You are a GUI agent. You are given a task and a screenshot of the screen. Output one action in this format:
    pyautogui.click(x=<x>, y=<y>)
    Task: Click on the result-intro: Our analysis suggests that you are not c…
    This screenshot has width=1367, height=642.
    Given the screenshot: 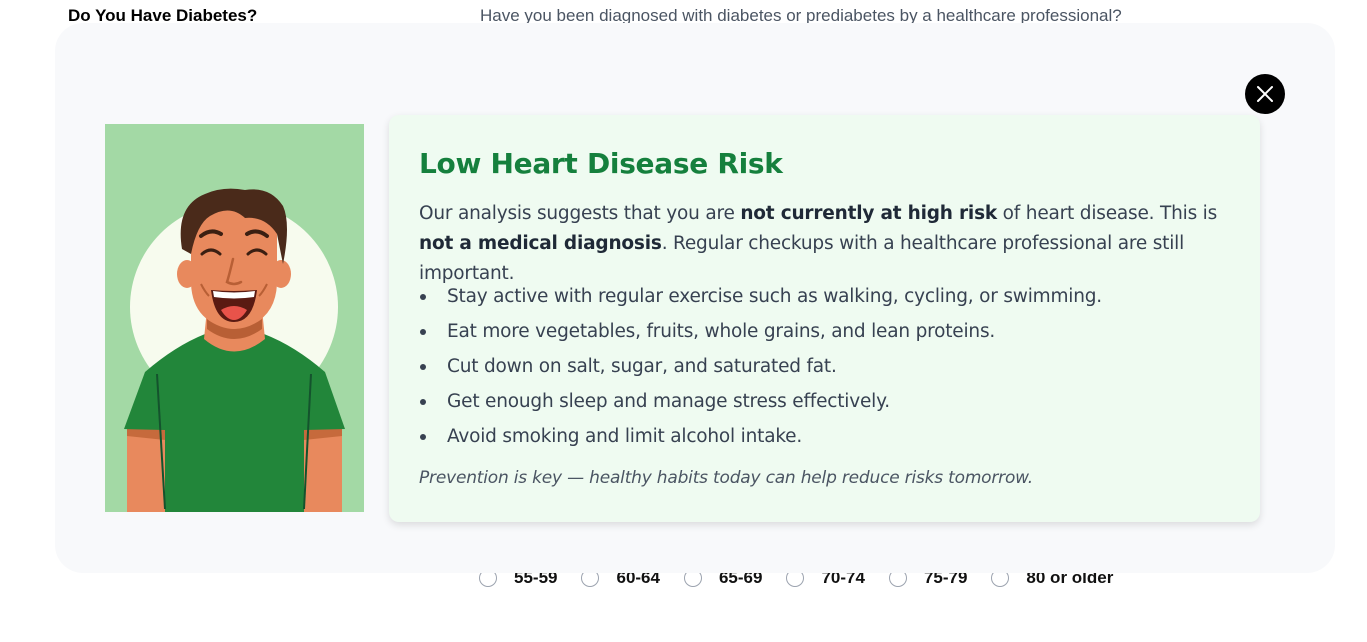 What is the action you would take?
    pyautogui.click(x=829, y=244)
    